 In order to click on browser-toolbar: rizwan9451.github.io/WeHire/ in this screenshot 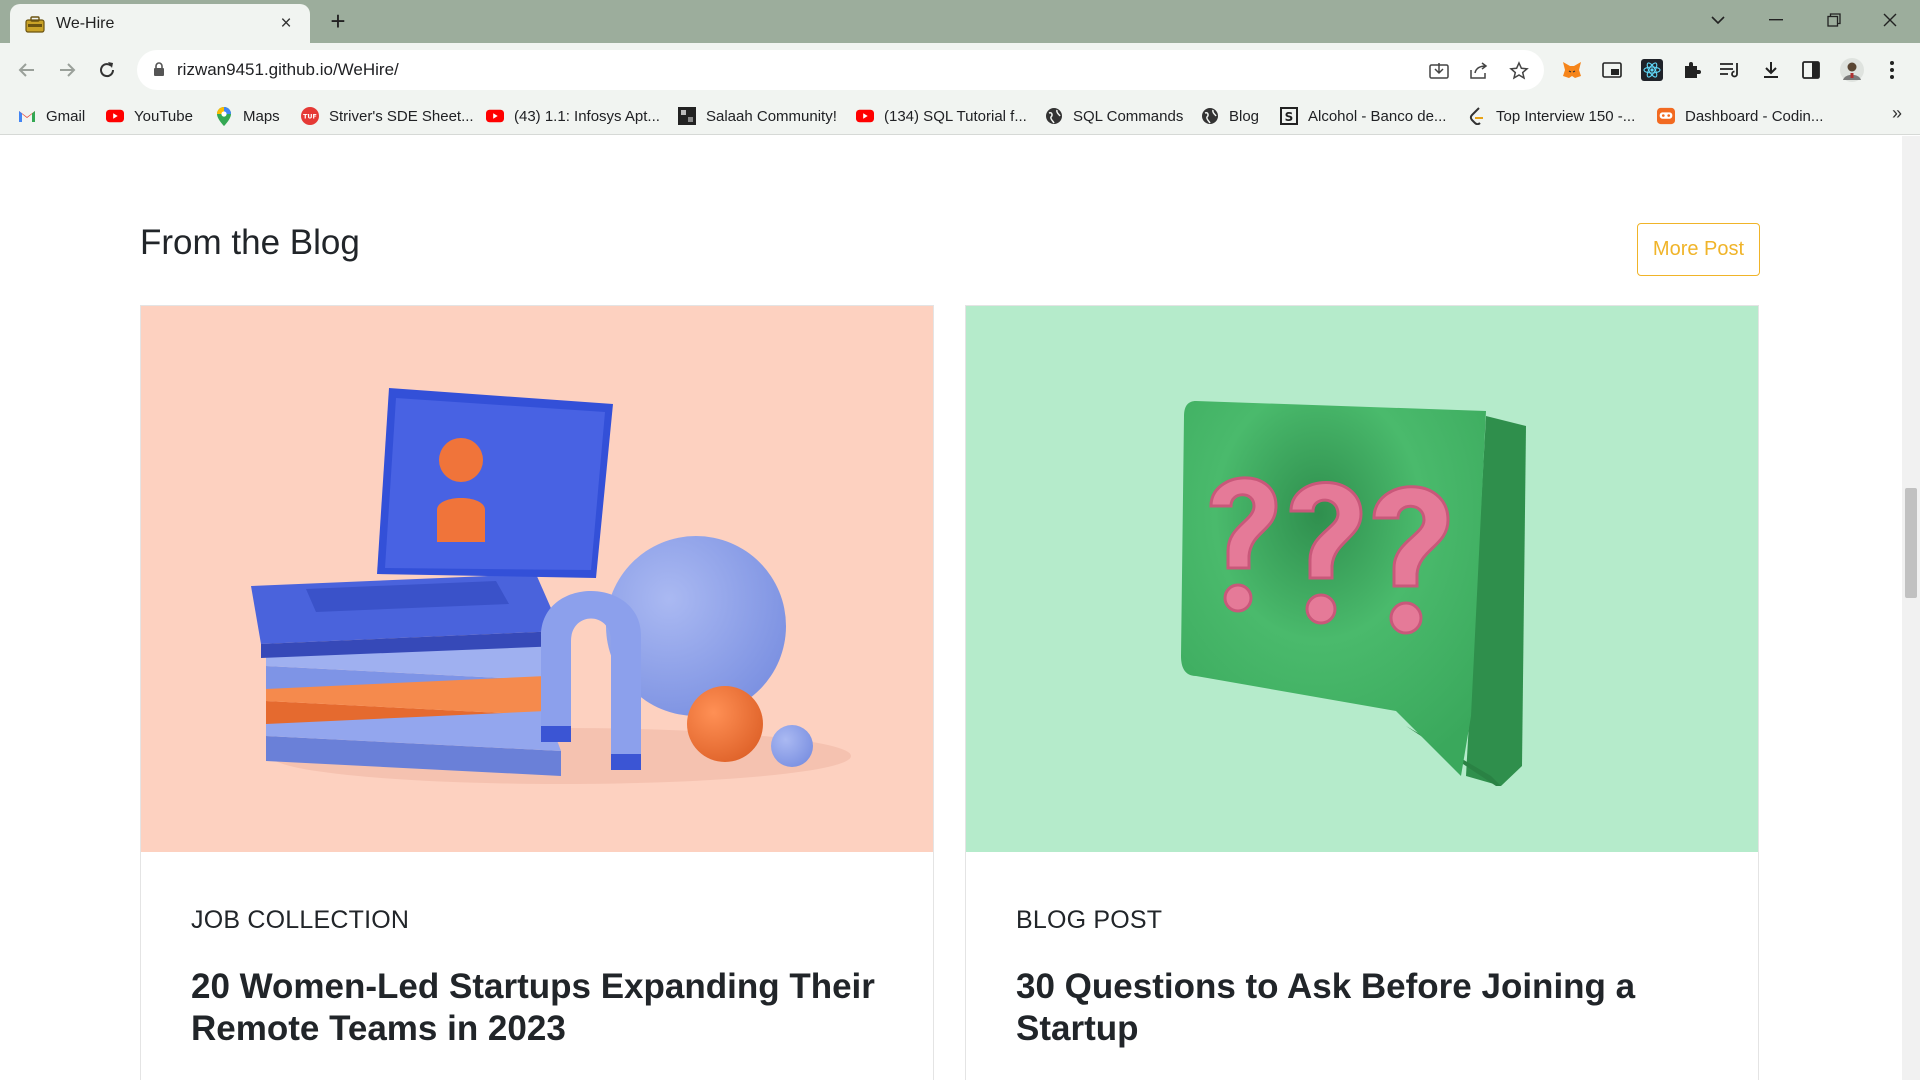, I will do `click(960, 70)`.